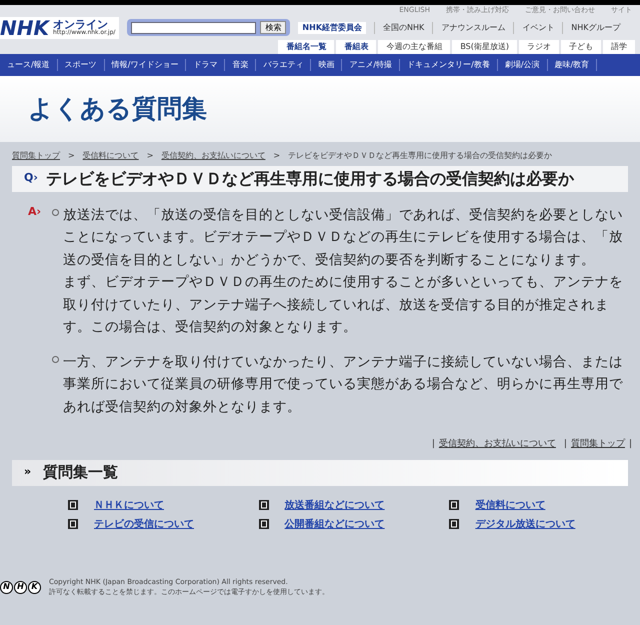  Describe the element at coordinates (473, 28) in the screenshot. I see `top-link: アナウンスルーム` at that location.